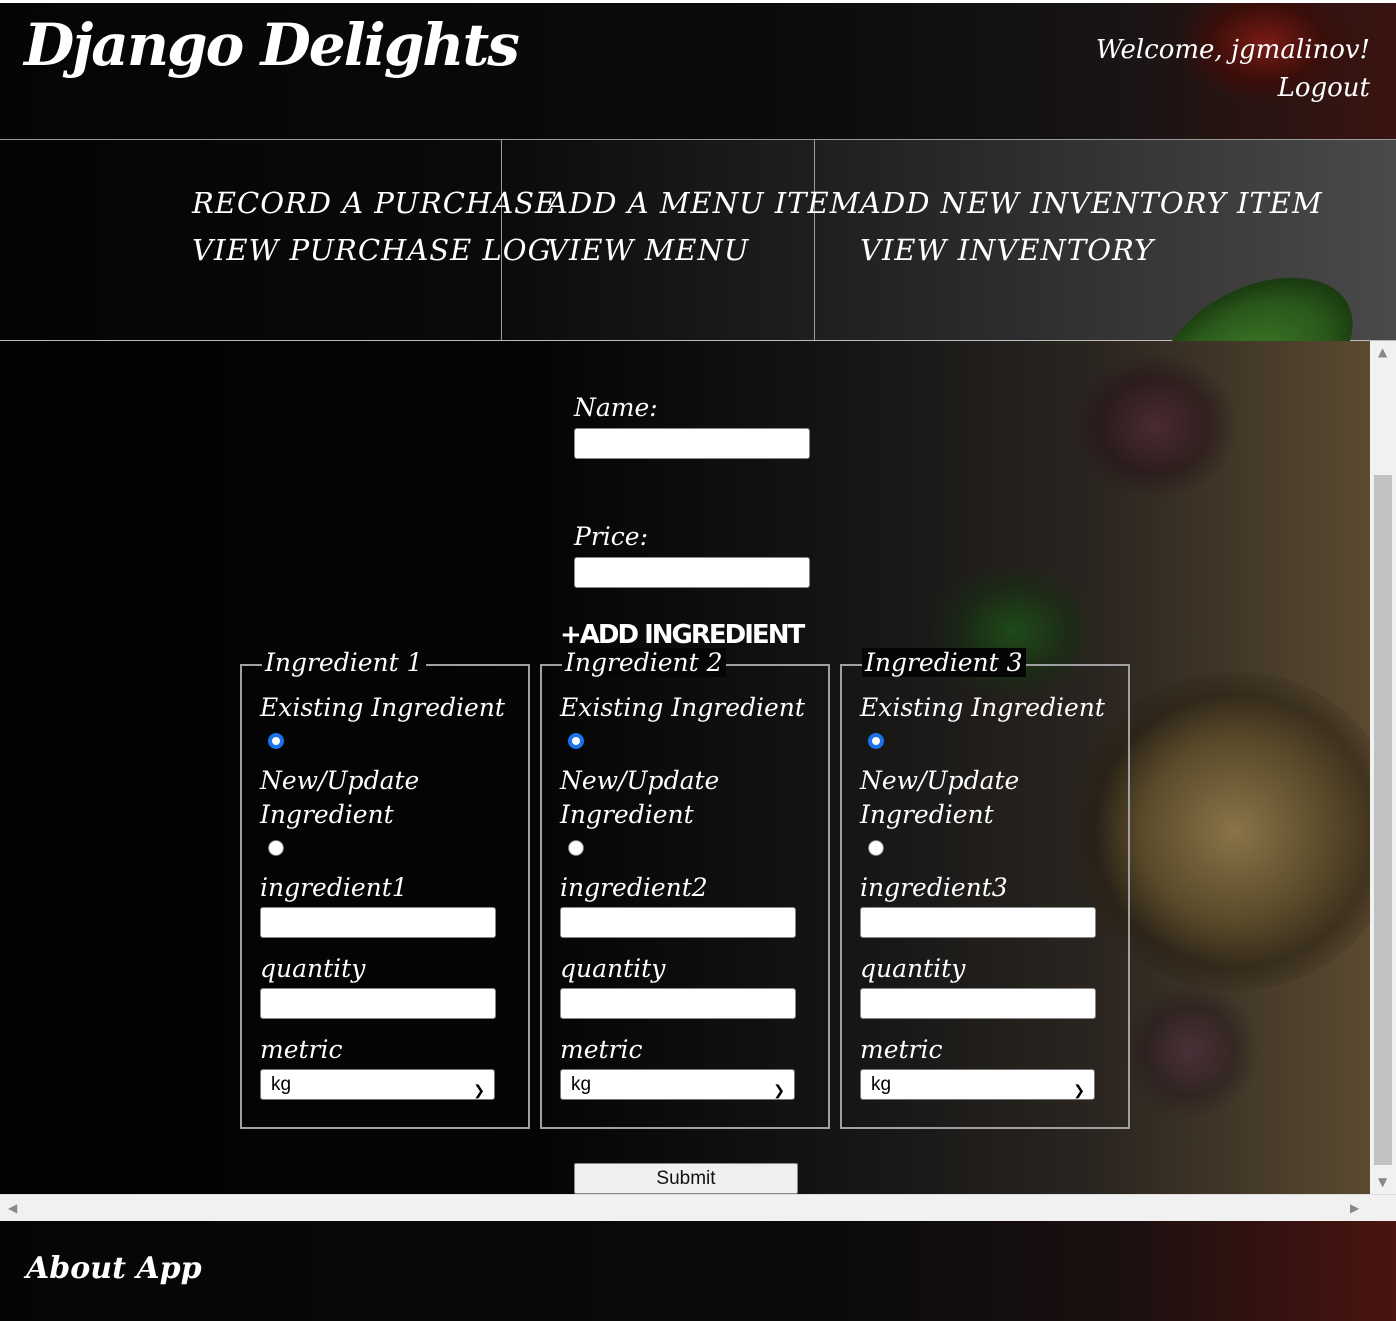 The height and width of the screenshot is (1321, 1396). What do you see at coordinates (692, 443) in the screenshot?
I see `name-input` at bounding box center [692, 443].